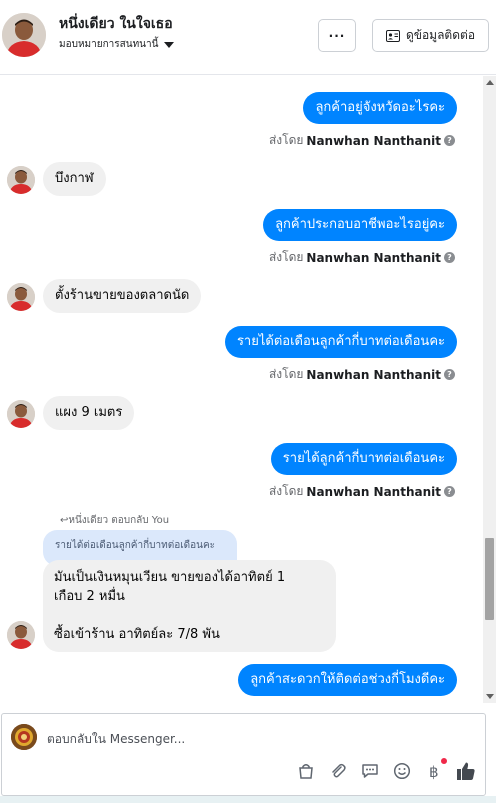  I want to click on assign-conversation-dropdown: มอบหมายการสนทนานี้, so click(117, 44).